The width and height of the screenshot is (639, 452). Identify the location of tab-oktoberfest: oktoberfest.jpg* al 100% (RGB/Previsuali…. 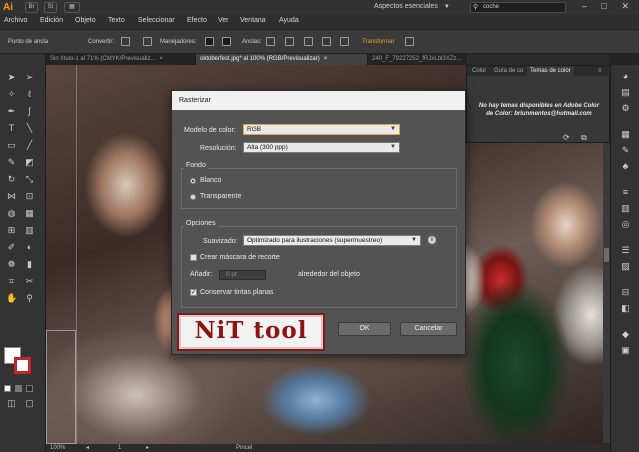
(282, 59).